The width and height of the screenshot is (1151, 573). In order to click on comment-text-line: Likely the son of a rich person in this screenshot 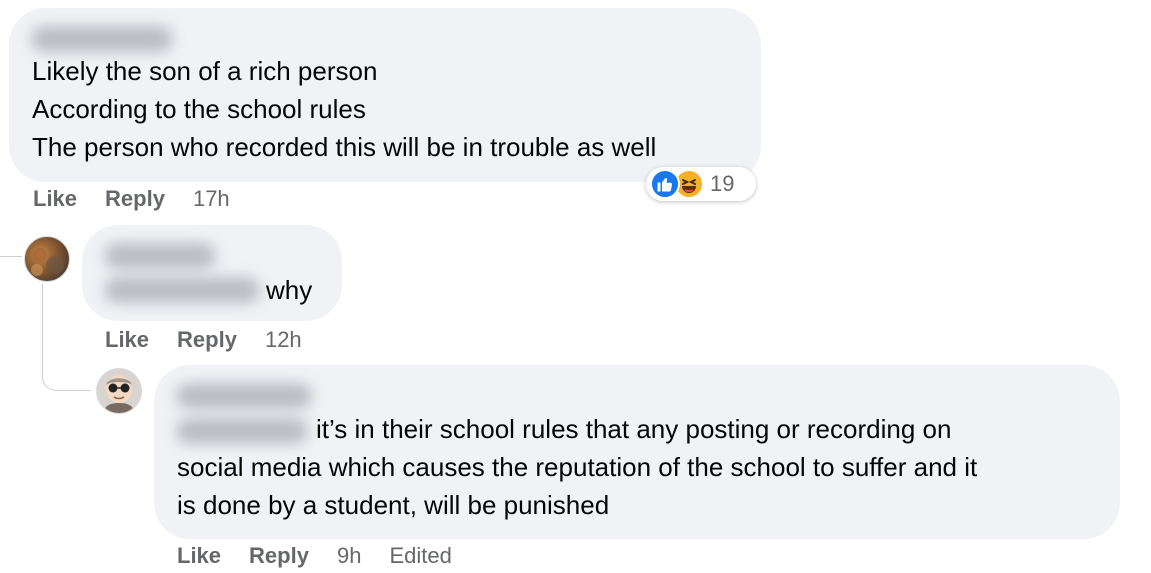, I will do `click(205, 71)`.